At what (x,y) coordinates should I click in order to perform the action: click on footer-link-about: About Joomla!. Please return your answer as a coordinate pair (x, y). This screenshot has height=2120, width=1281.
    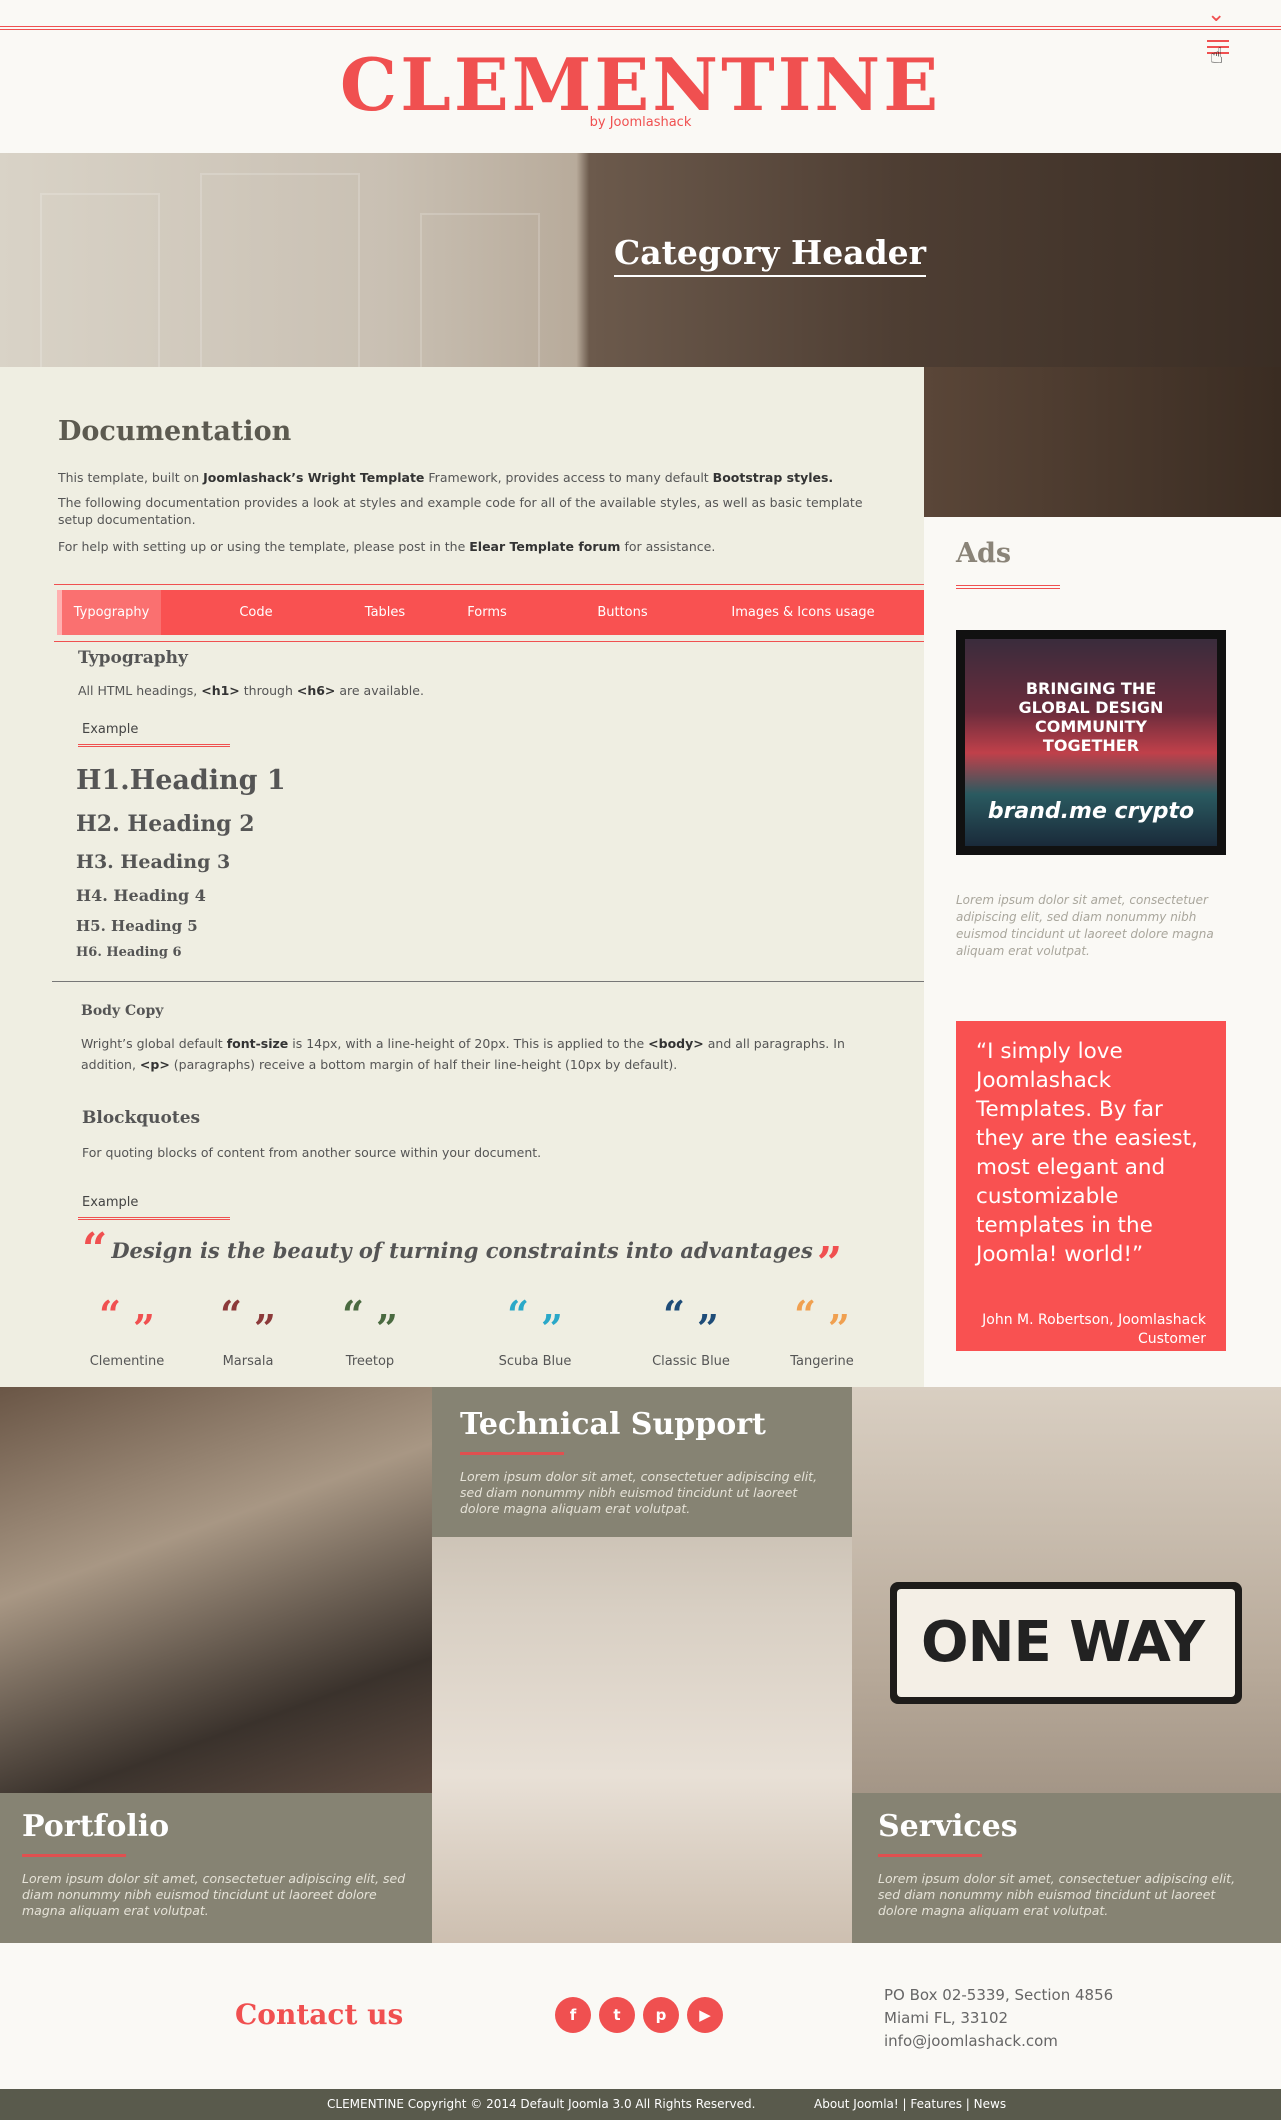
    Looking at the image, I should click on (856, 2104).